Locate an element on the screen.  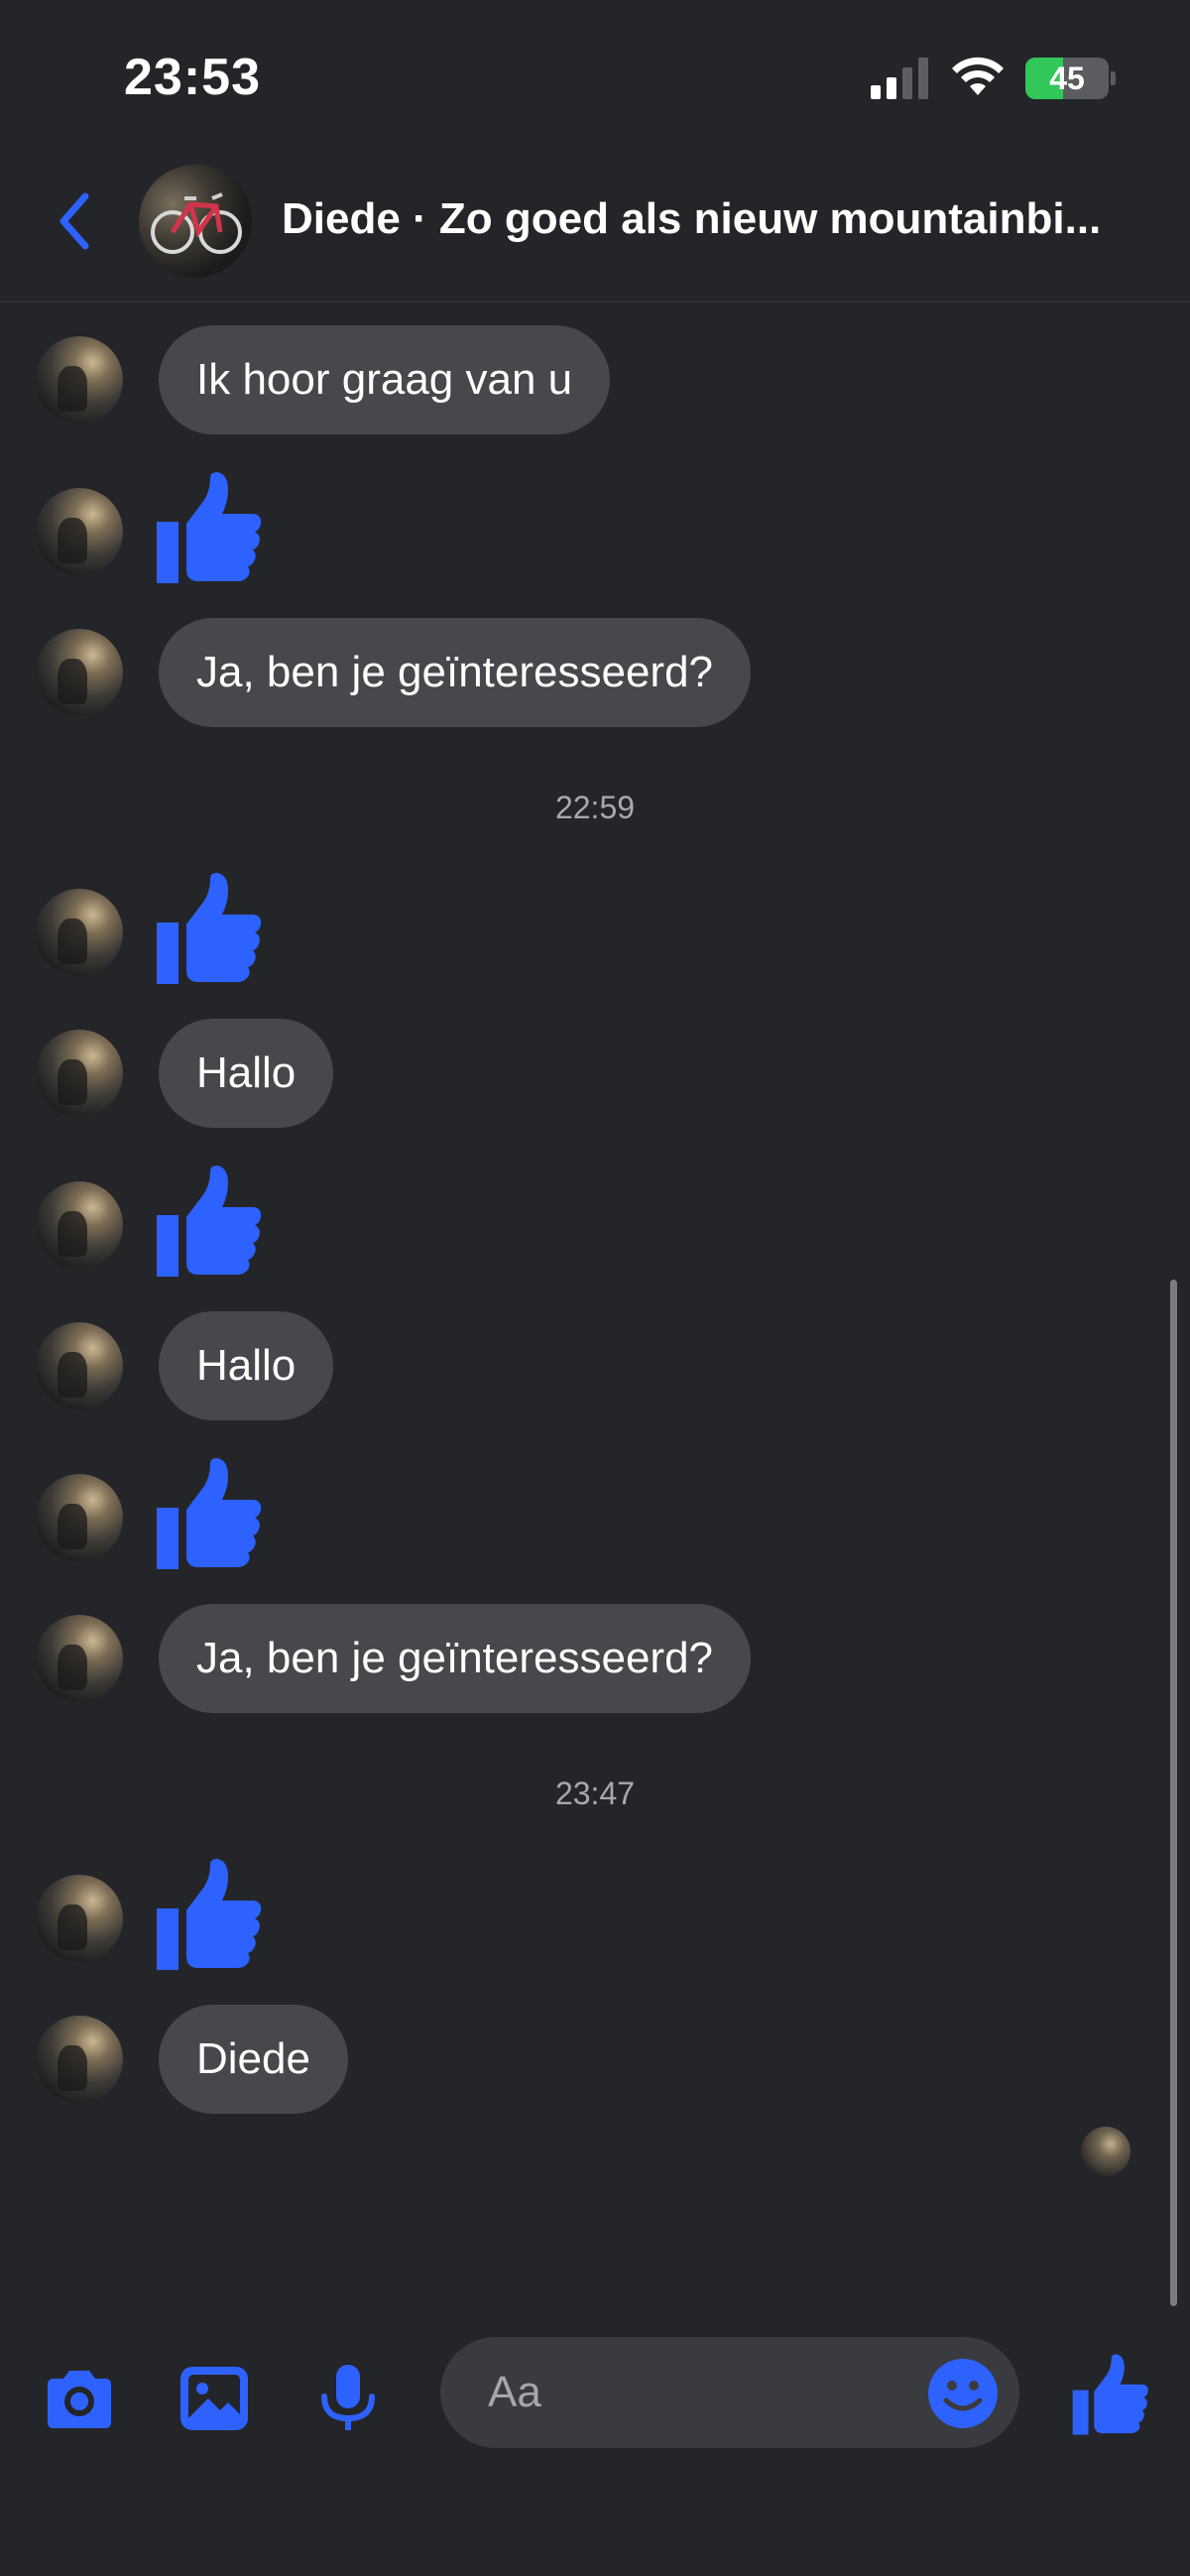
battery-indicator: 45 is located at coordinates (1070, 79).